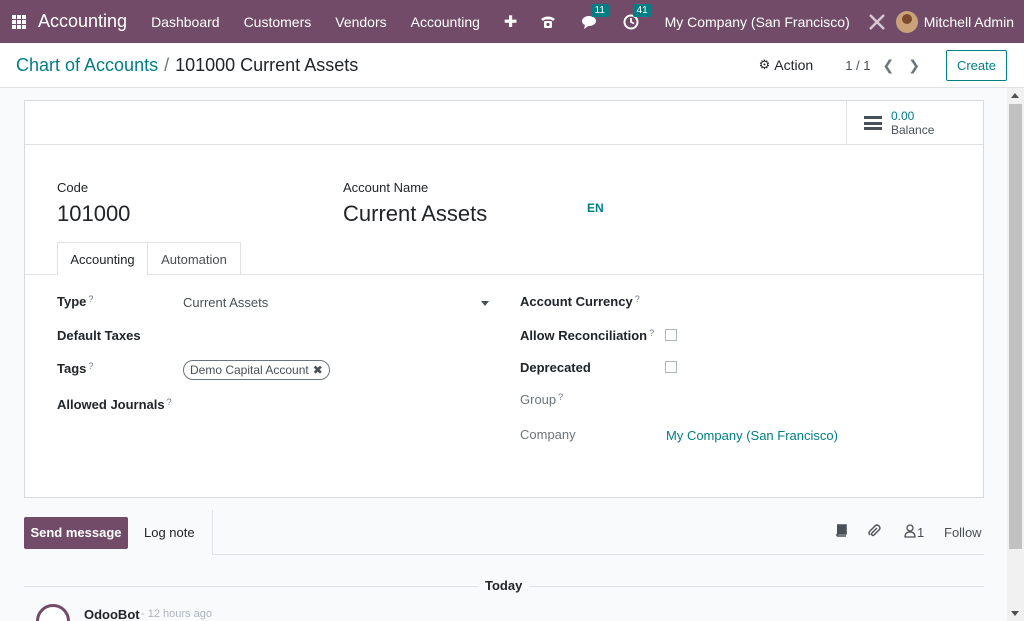  I want to click on message-time: - 12 hours ago, so click(176, 614).